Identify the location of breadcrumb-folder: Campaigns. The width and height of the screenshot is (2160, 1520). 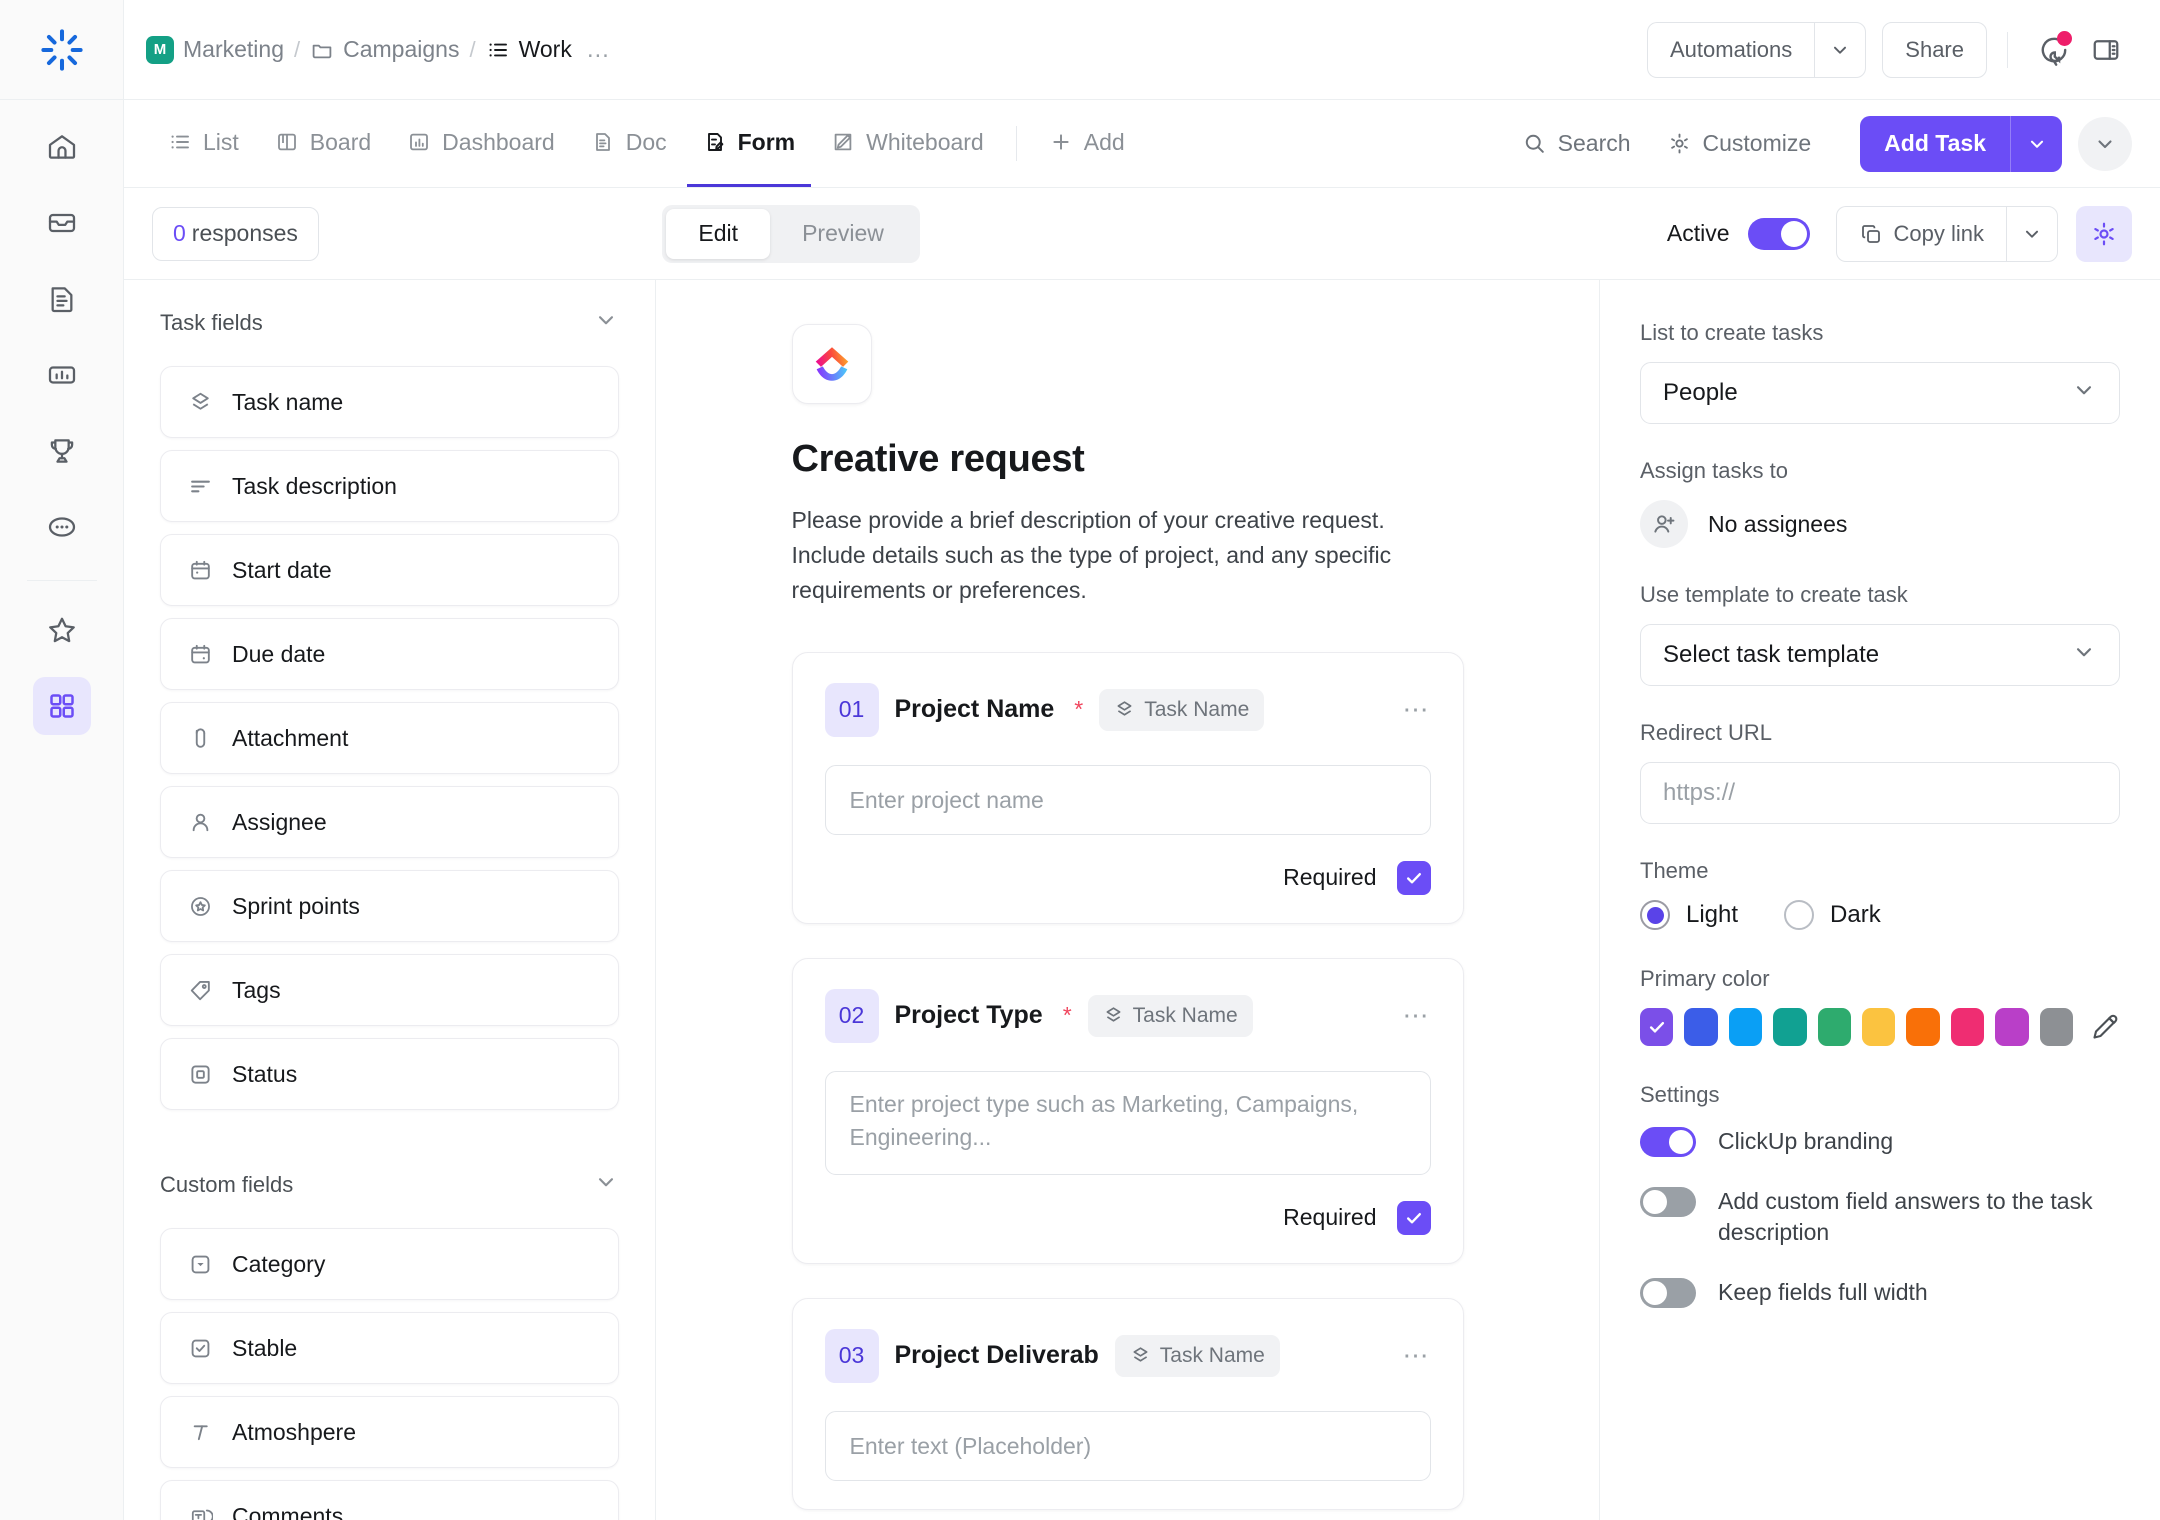
(384, 49).